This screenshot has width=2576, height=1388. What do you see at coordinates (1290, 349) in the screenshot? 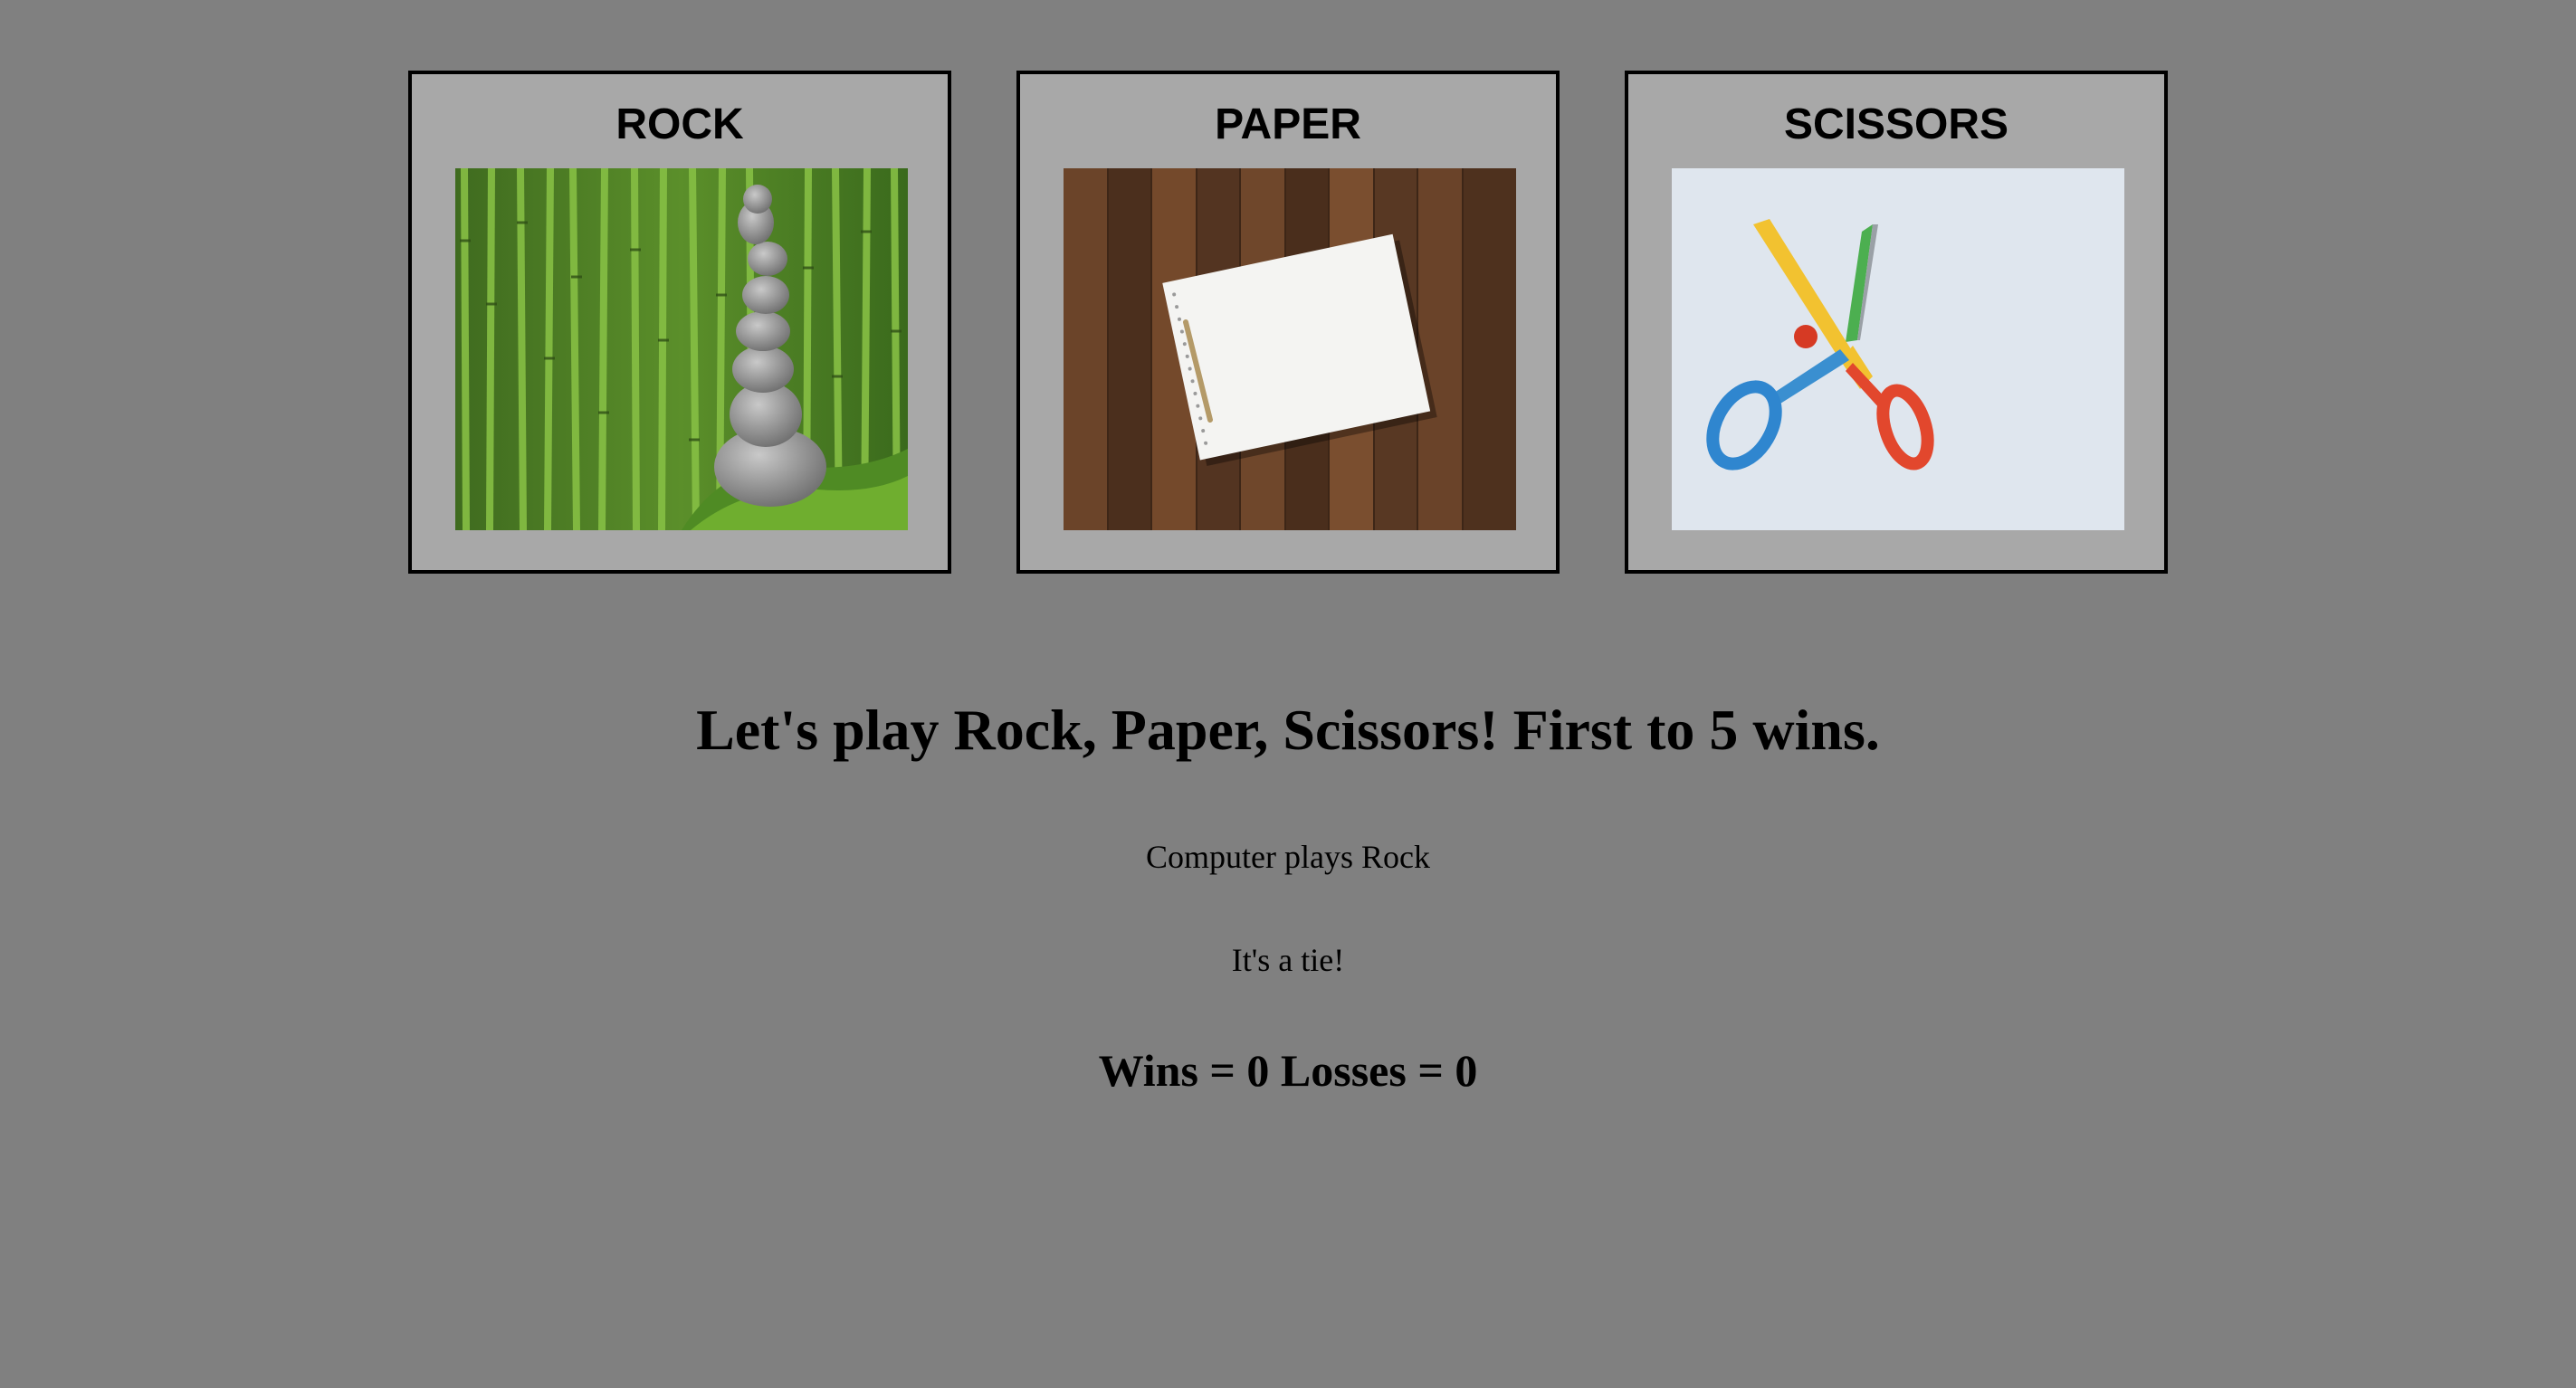
I see `paper-image` at bounding box center [1290, 349].